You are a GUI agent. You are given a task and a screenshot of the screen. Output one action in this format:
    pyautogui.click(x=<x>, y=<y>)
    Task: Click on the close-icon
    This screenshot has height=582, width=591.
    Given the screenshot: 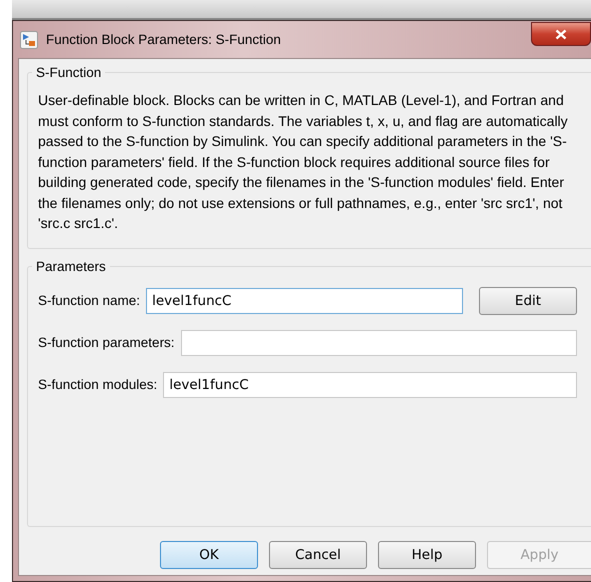 What is the action you would take?
    pyautogui.click(x=561, y=34)
    